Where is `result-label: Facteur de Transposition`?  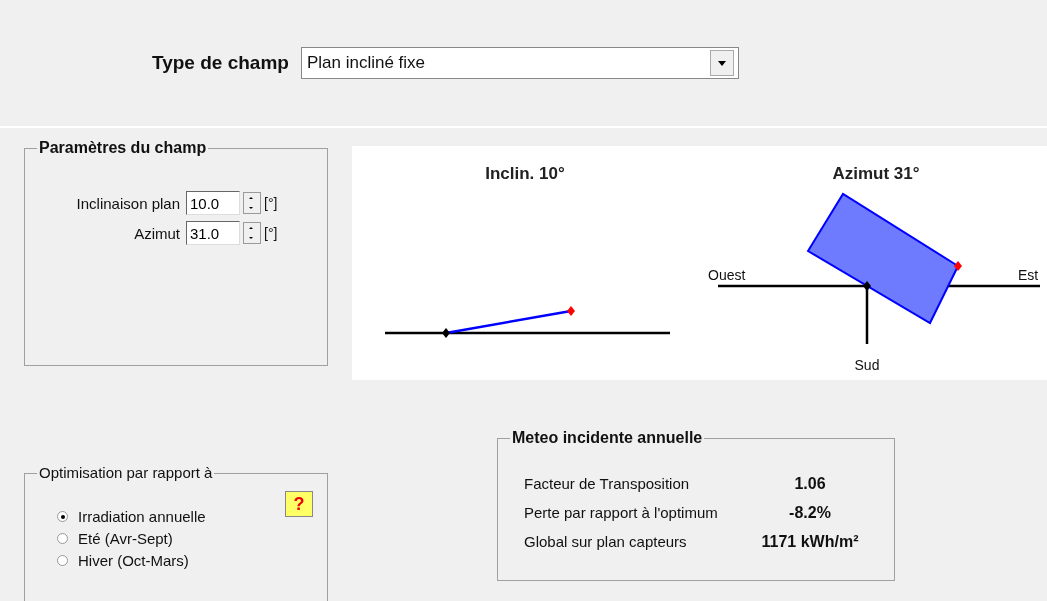 result-label: Facteur de Transposition is located at coordinates (607, 484).